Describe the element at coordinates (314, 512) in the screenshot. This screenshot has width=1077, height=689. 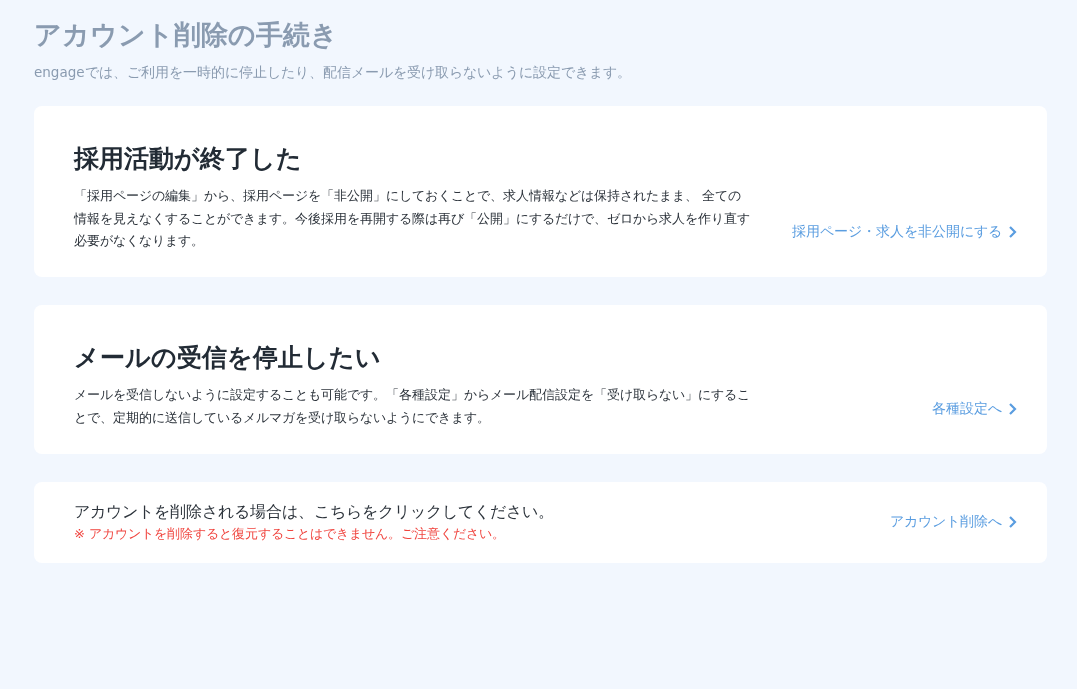
I see `delete-account-text: アカウントを削除される場合は、こちらをクリックしてください。` at that location.